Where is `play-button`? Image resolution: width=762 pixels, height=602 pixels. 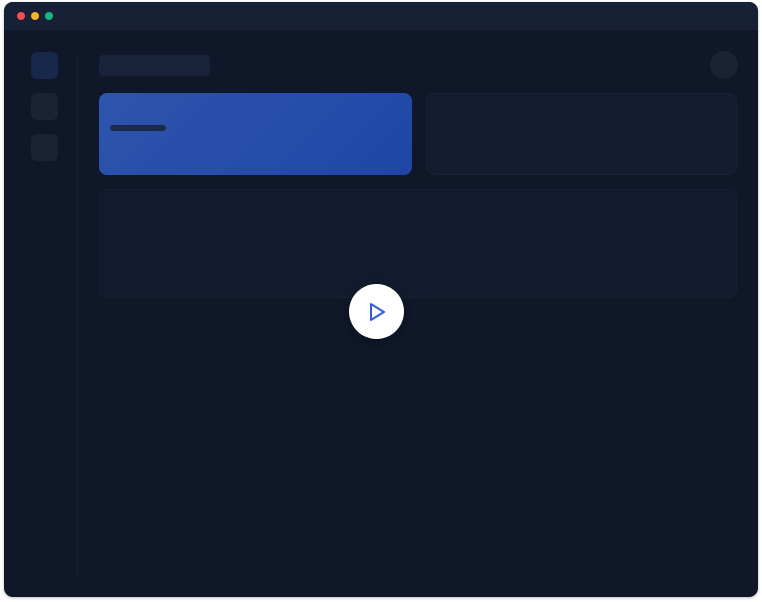 play-button is located at coordinates (376, 311).